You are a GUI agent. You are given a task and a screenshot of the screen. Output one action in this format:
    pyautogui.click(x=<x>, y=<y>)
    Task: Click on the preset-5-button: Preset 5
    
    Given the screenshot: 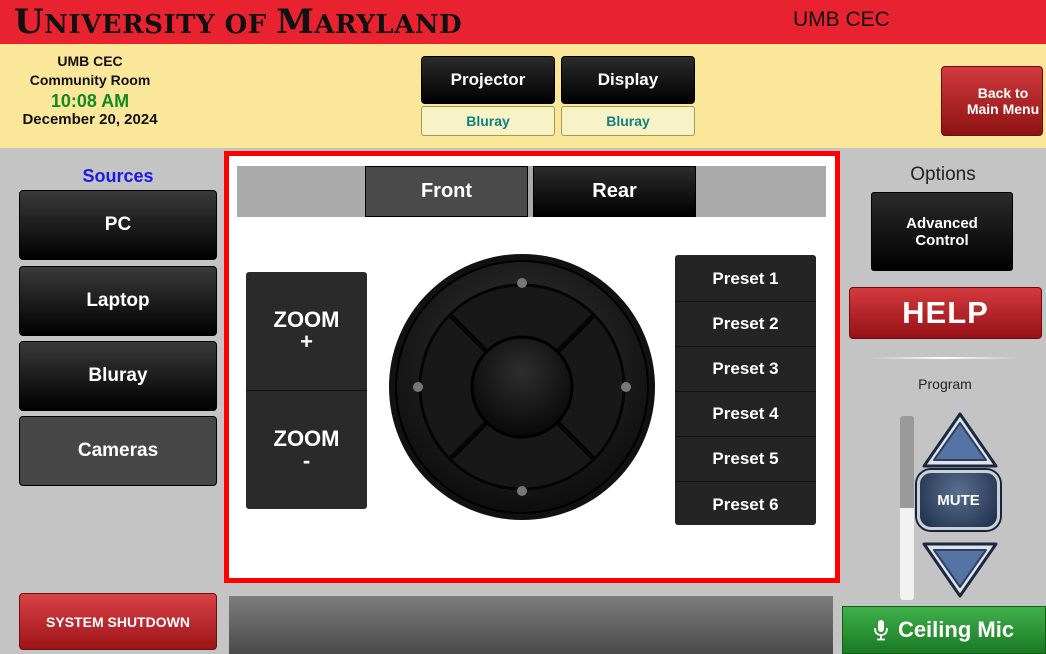 What is the action you would take?
    pyautogui.click(x=745, y=459)
    